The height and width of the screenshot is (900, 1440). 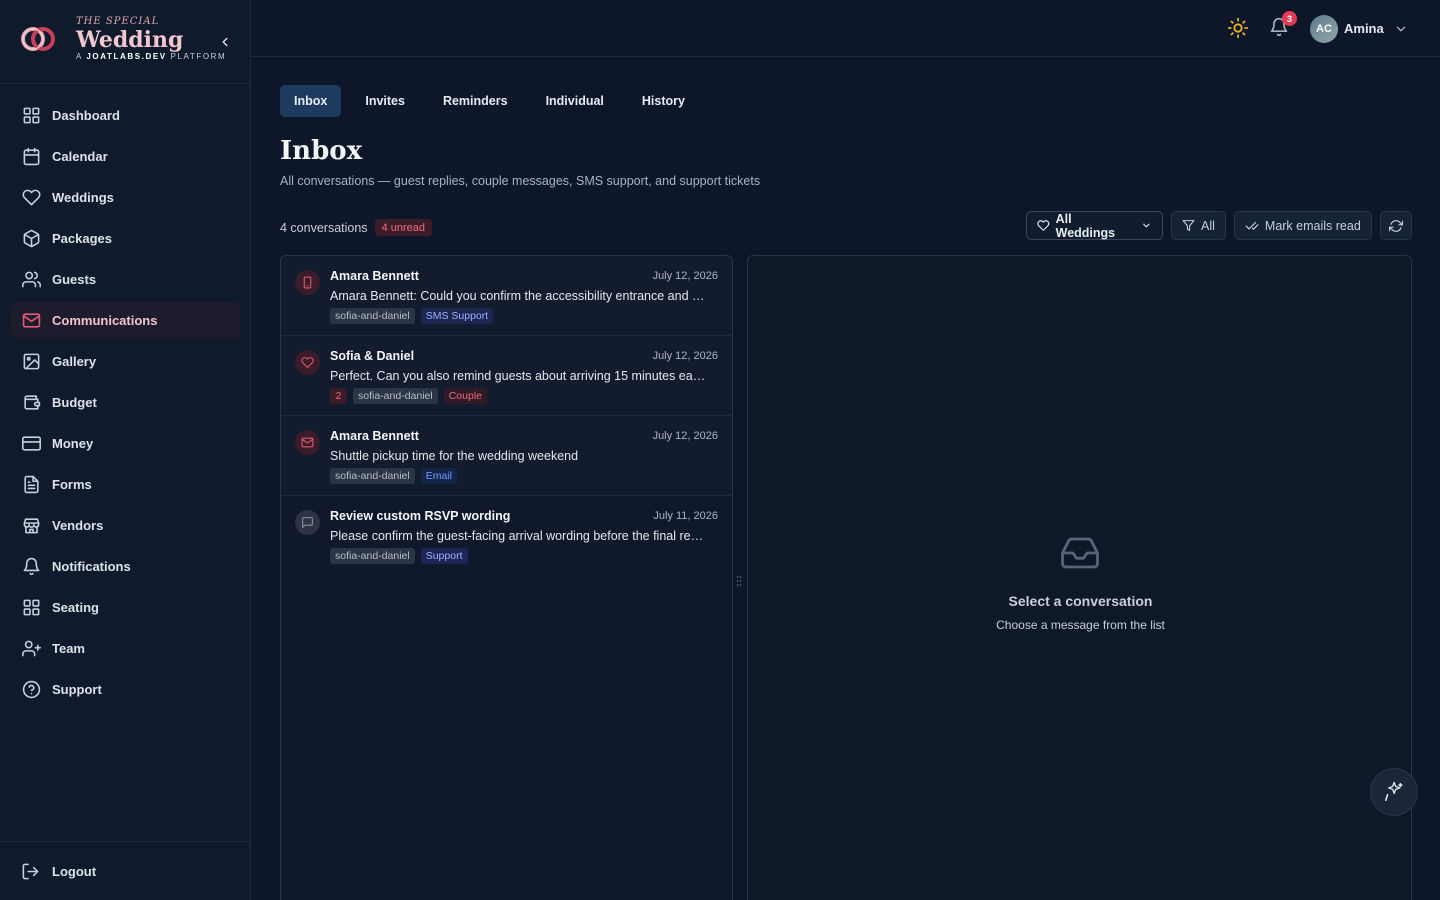 What do you see at coordinates (72, 484) in the screenshot?
I see `sidebar-item-label: Forms` at bounding box center [72, 484].